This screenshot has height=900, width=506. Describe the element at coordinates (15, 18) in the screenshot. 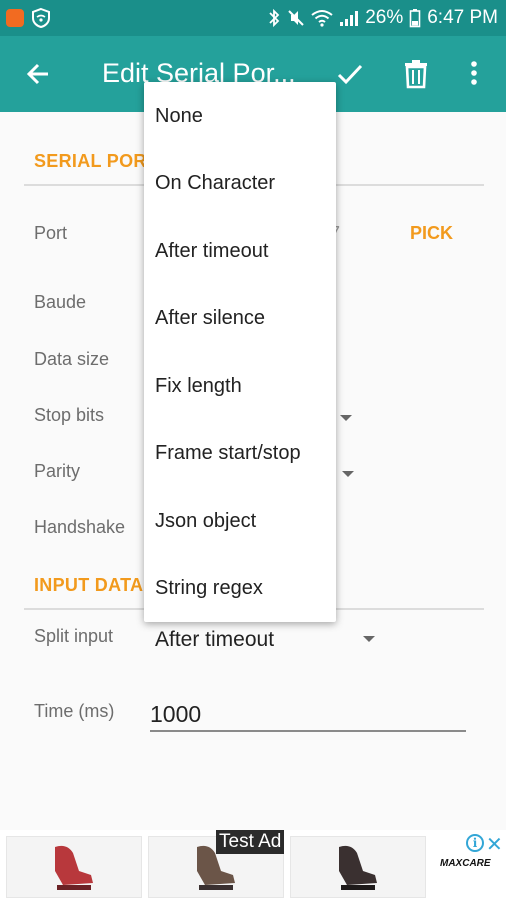

I see `app-icon` at that location.